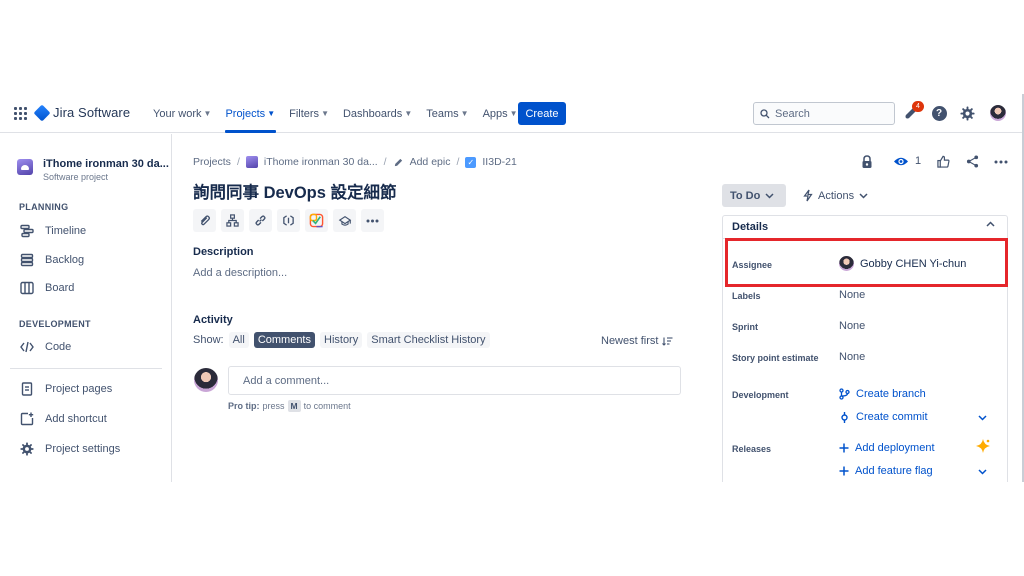 Image resolution: width=1024 pixels, height=576 pixels. What do you see at coordinates (372, 113) in the screenshot?
I see `nav-label: Dashboards` at bounding box center [372, 113].